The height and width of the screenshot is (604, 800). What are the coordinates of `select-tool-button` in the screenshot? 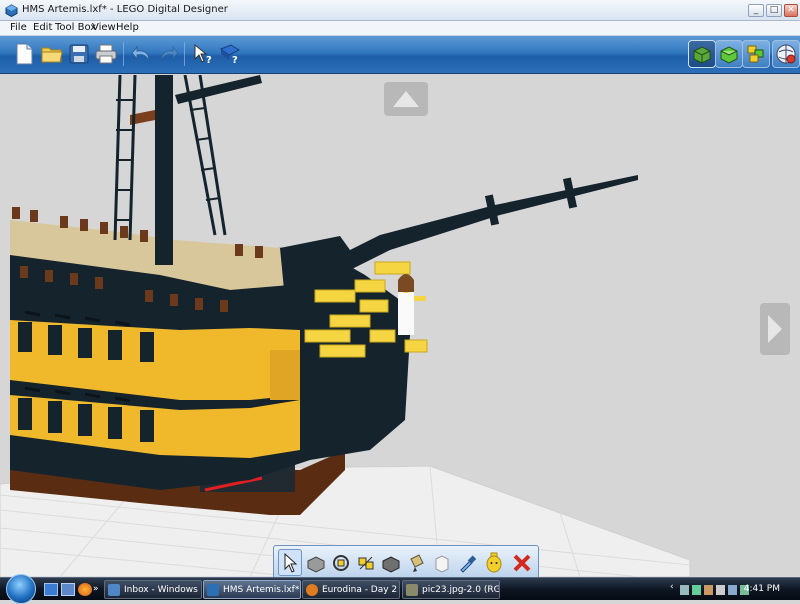 It's located at (290, 562).